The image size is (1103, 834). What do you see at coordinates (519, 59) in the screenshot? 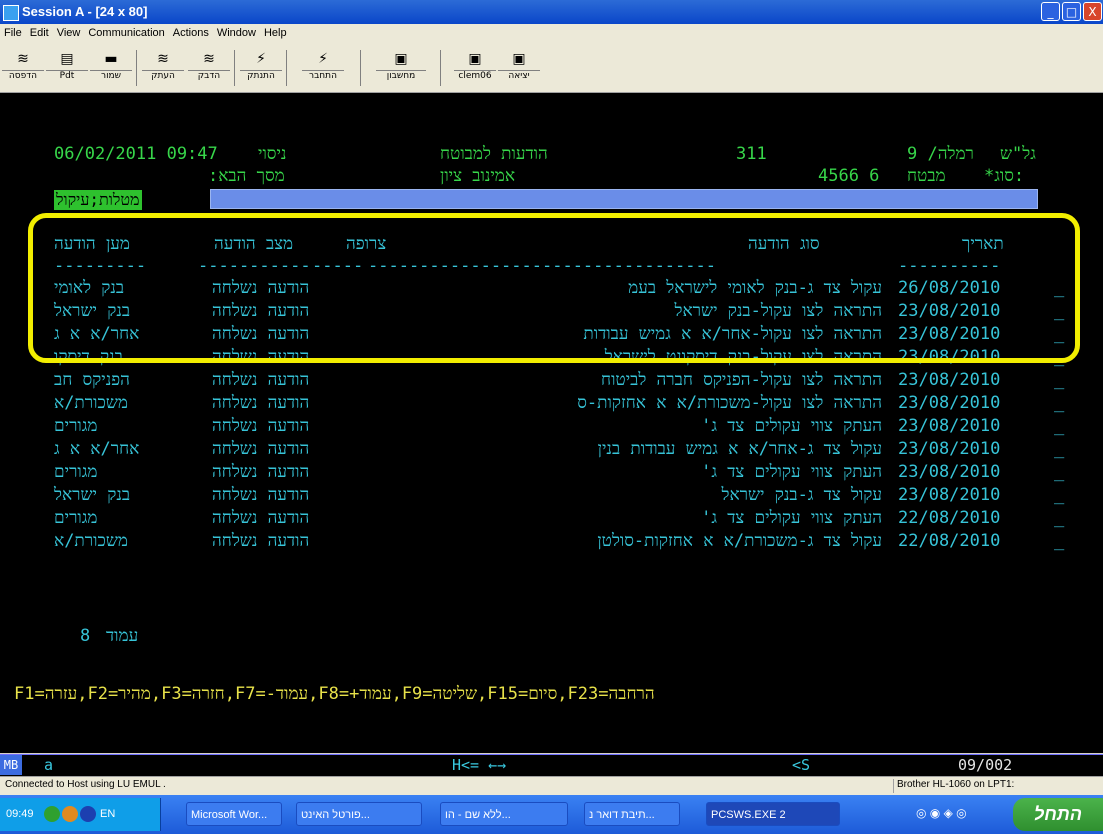
I see `exit-icon: ▣` at bounding box center [519, 59].